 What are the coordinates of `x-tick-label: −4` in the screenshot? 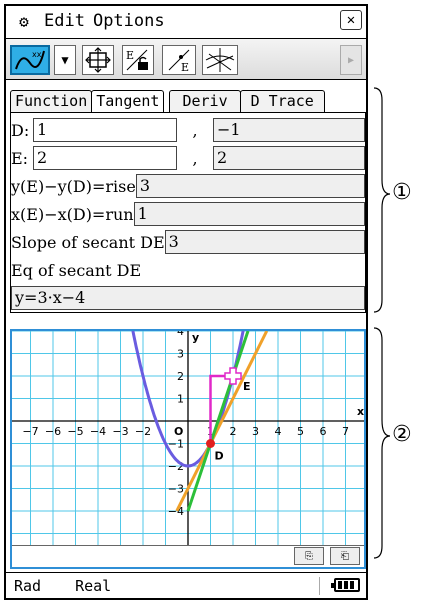 It's located at (98, 431).